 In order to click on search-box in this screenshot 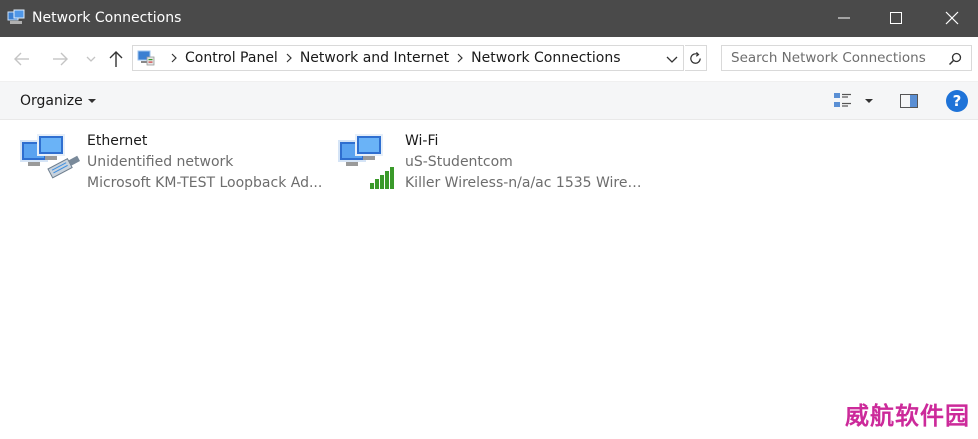, I will do `click(846, 58)`.